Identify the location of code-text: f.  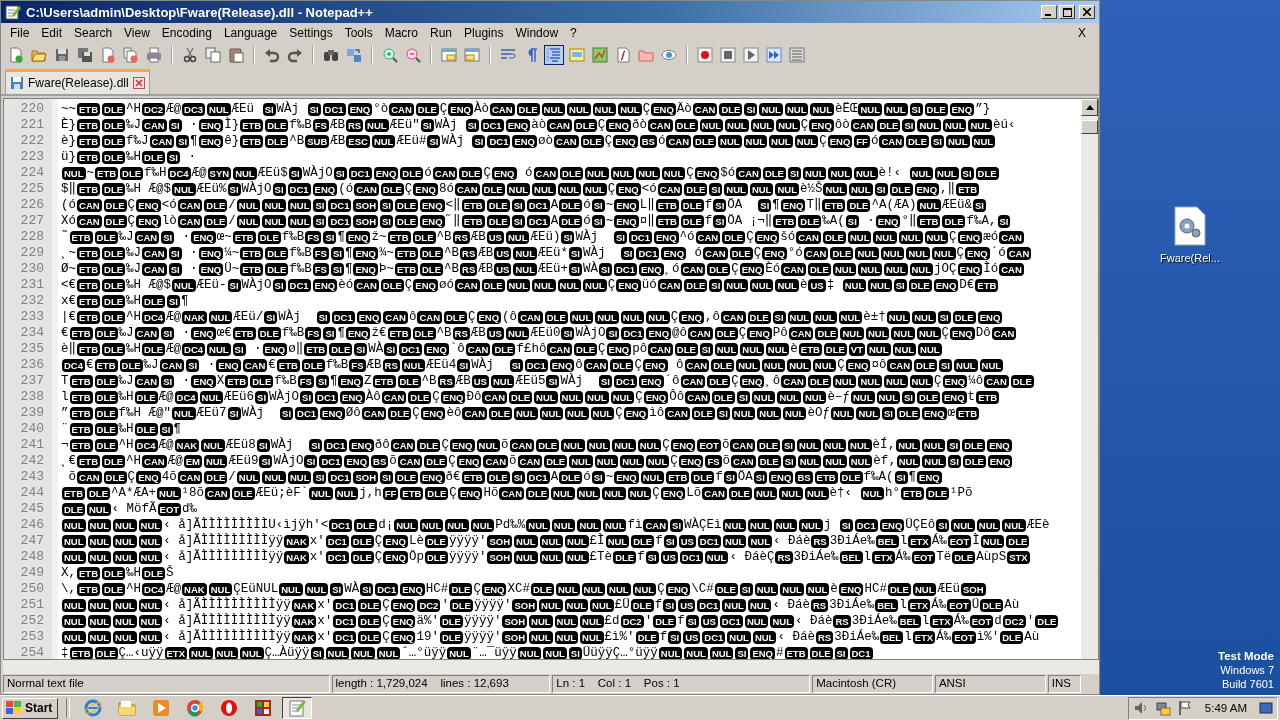
(659, 541).